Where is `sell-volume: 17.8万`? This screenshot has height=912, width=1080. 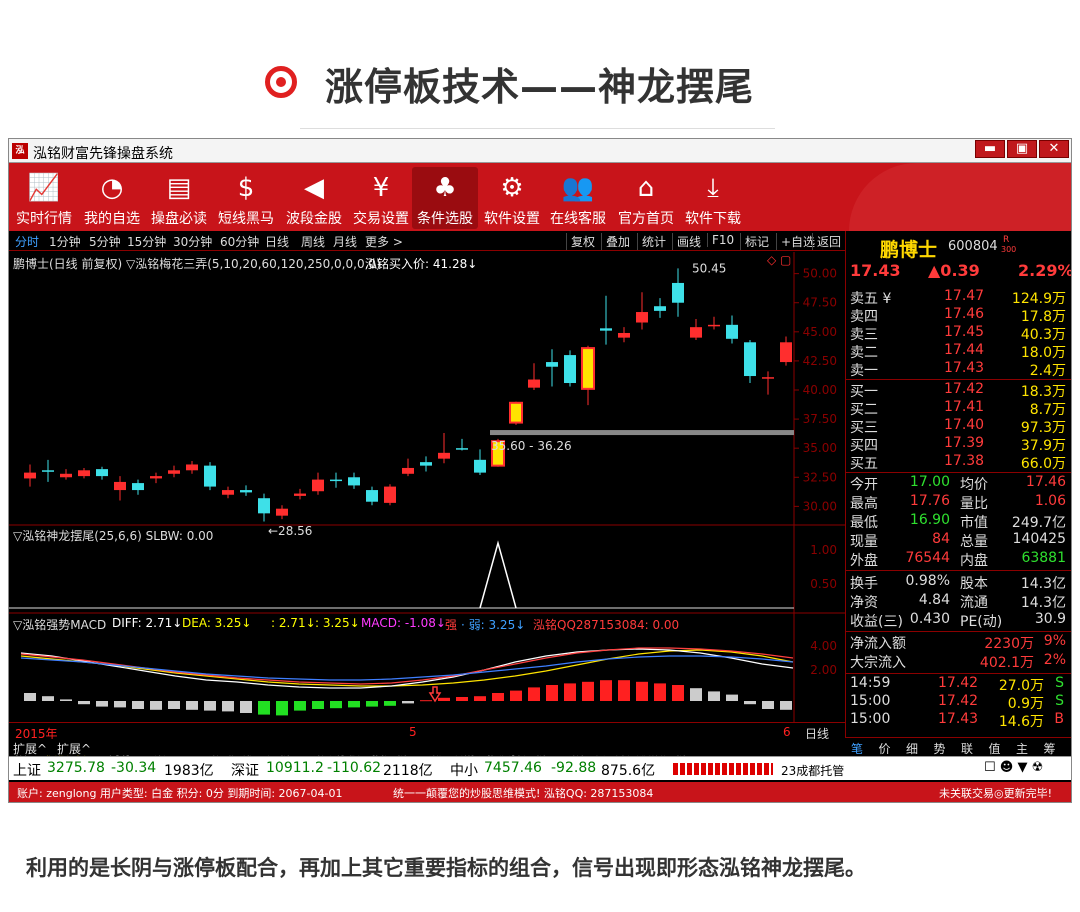
sell-volume: 17.8万 is located at coordinates (1043, 317).